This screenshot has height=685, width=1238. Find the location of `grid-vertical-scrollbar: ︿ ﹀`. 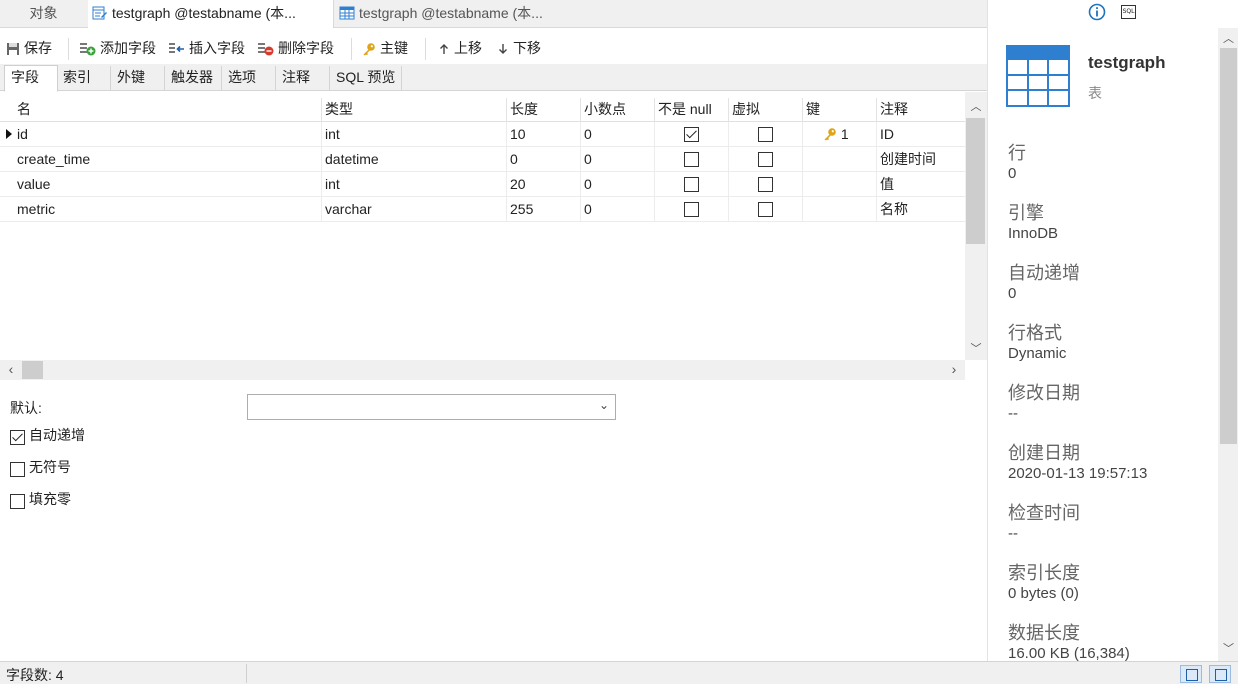

grid-vertical-scrollbar: ︿ ﹀ is located at coordinates (976, 226).